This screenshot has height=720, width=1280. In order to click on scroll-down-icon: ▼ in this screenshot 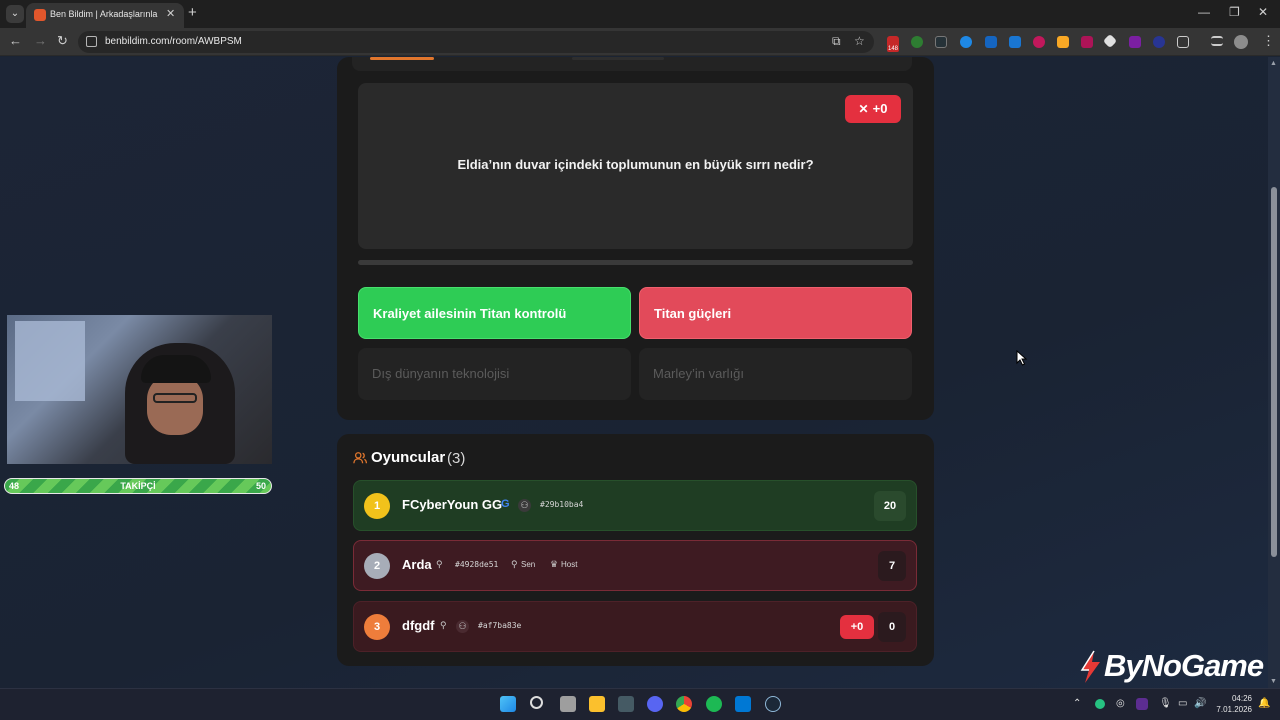, I will do `click(1273, 681)`.